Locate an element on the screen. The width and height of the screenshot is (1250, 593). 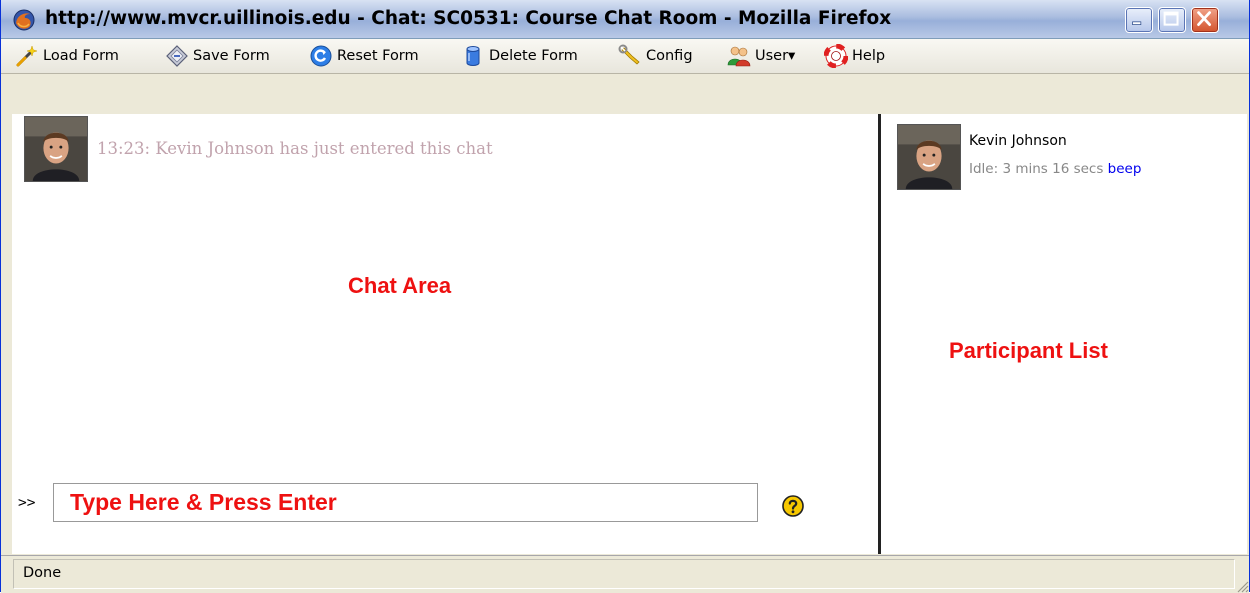
config-button: Config is located at coordinates (655, 56).